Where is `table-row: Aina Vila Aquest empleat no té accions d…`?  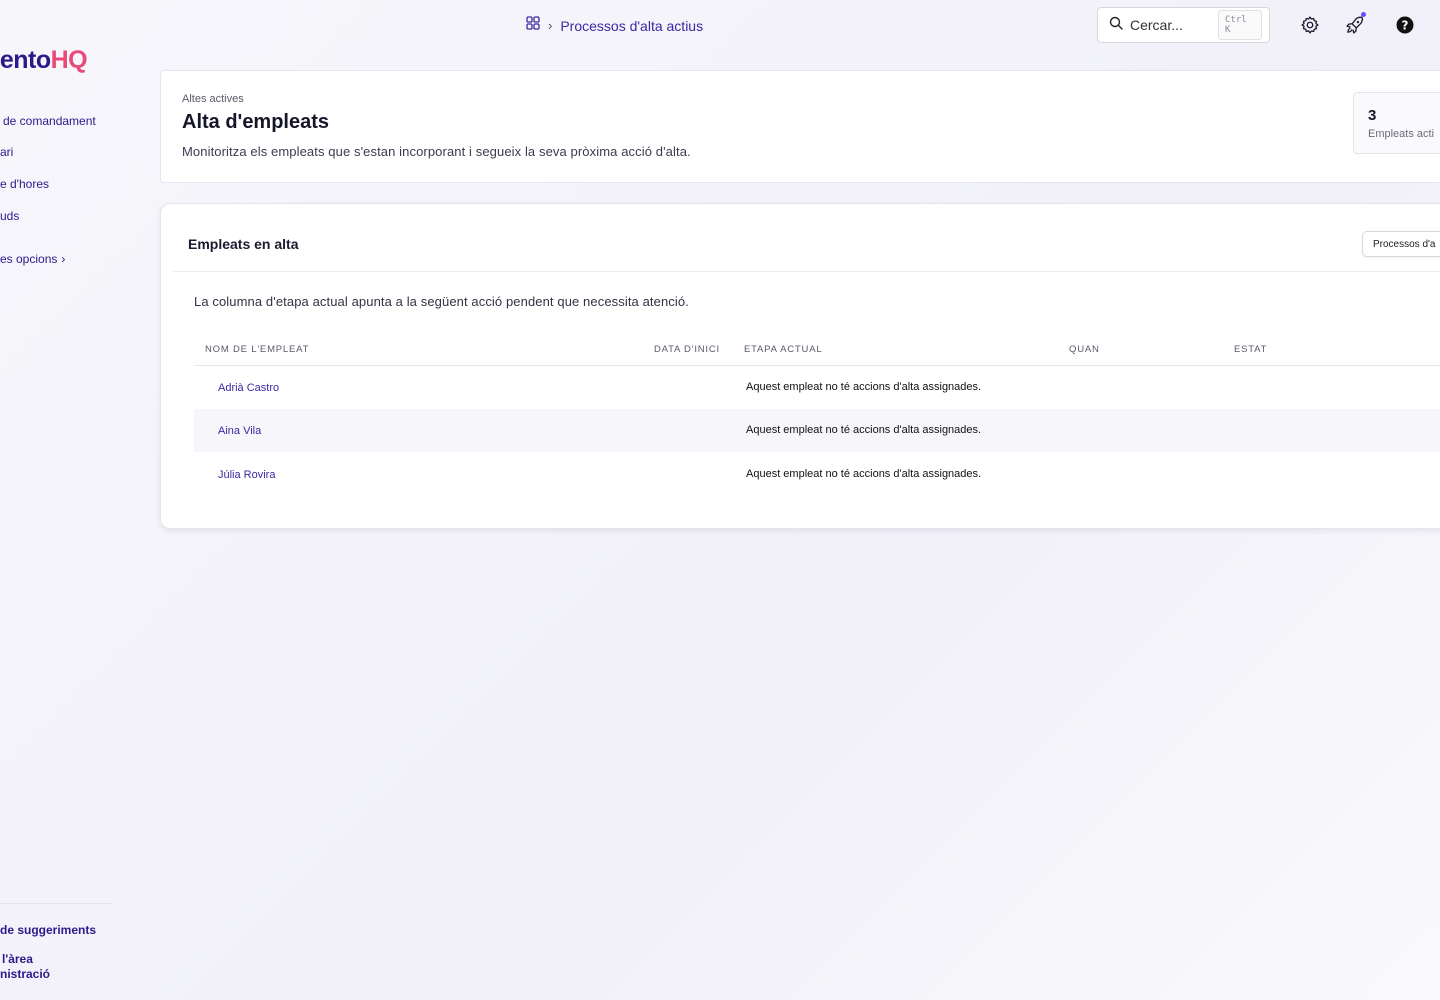 table-row: Aina Vila Aquest empleat no té accions d… is located at coordinates (817, 430).